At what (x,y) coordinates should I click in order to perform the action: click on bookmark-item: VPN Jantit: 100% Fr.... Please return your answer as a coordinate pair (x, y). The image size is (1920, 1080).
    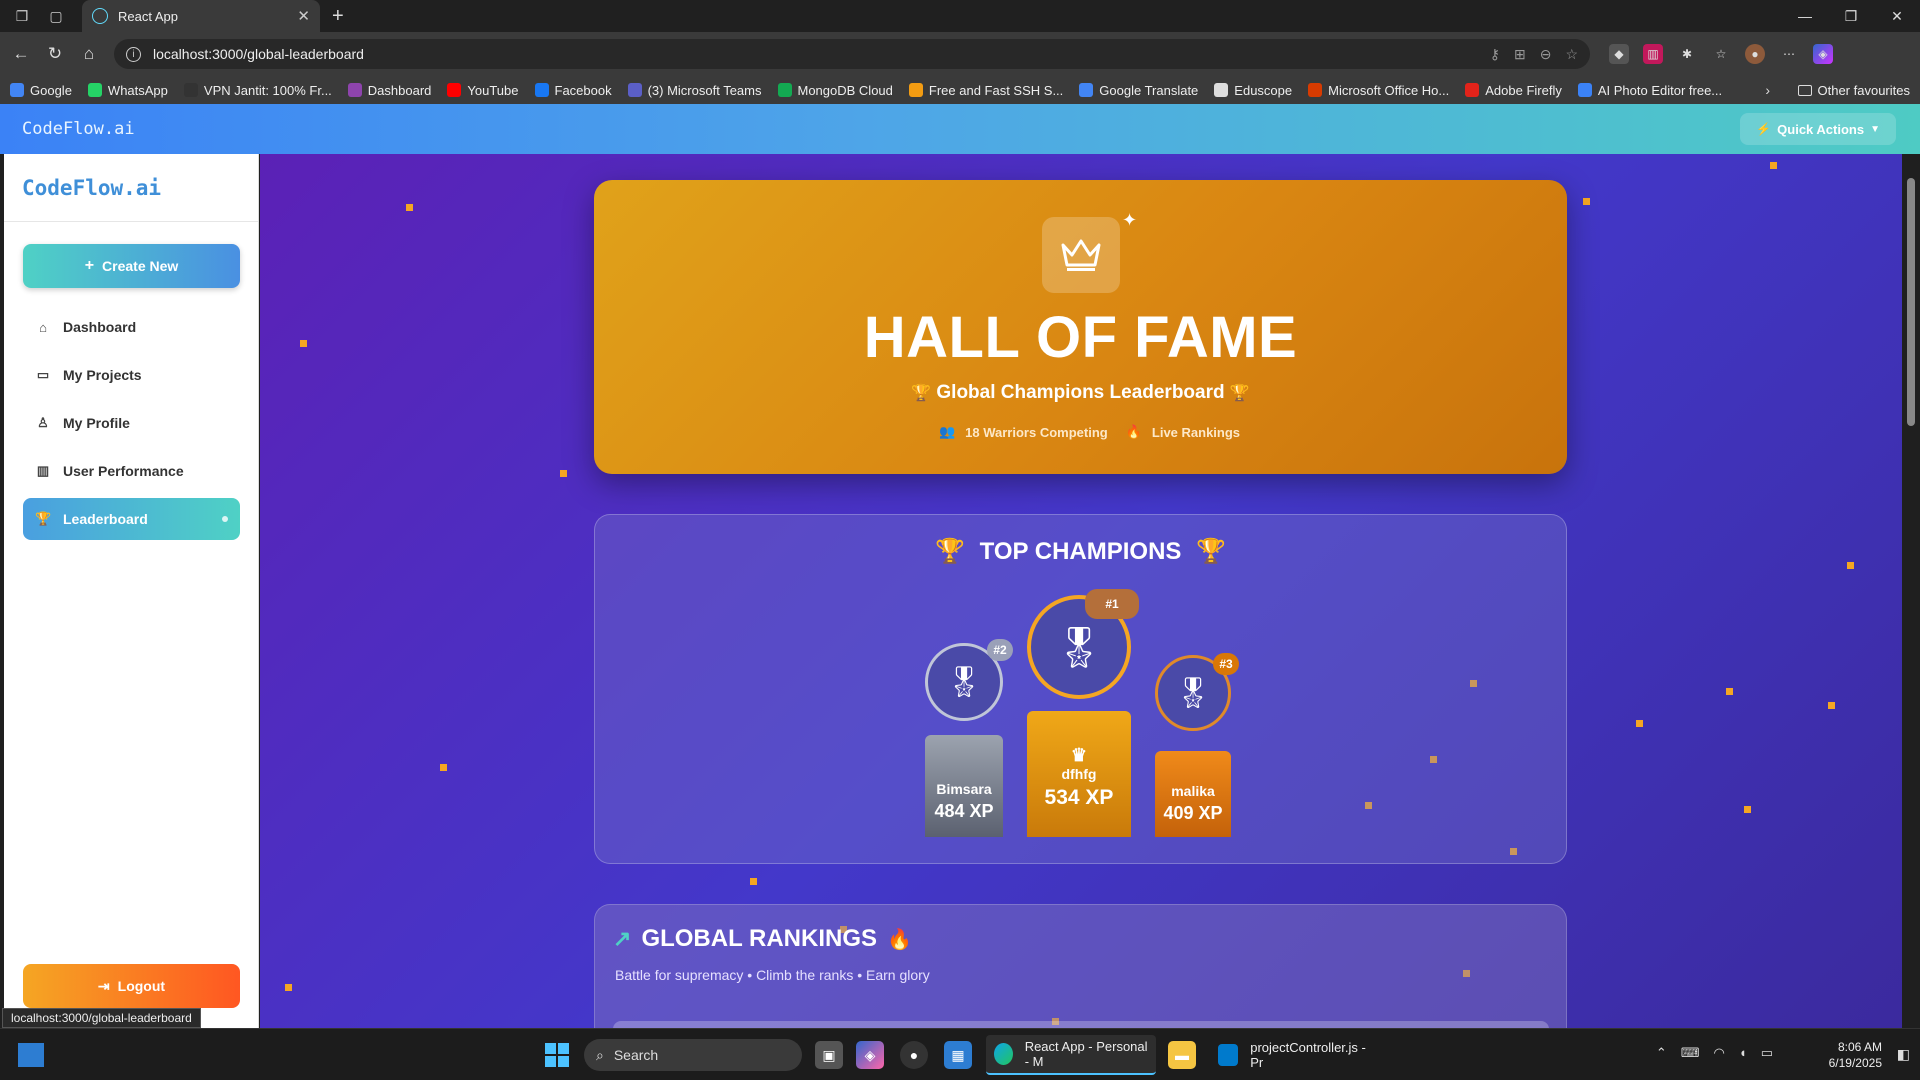
    Looking at the image, I should click on (257, 90).